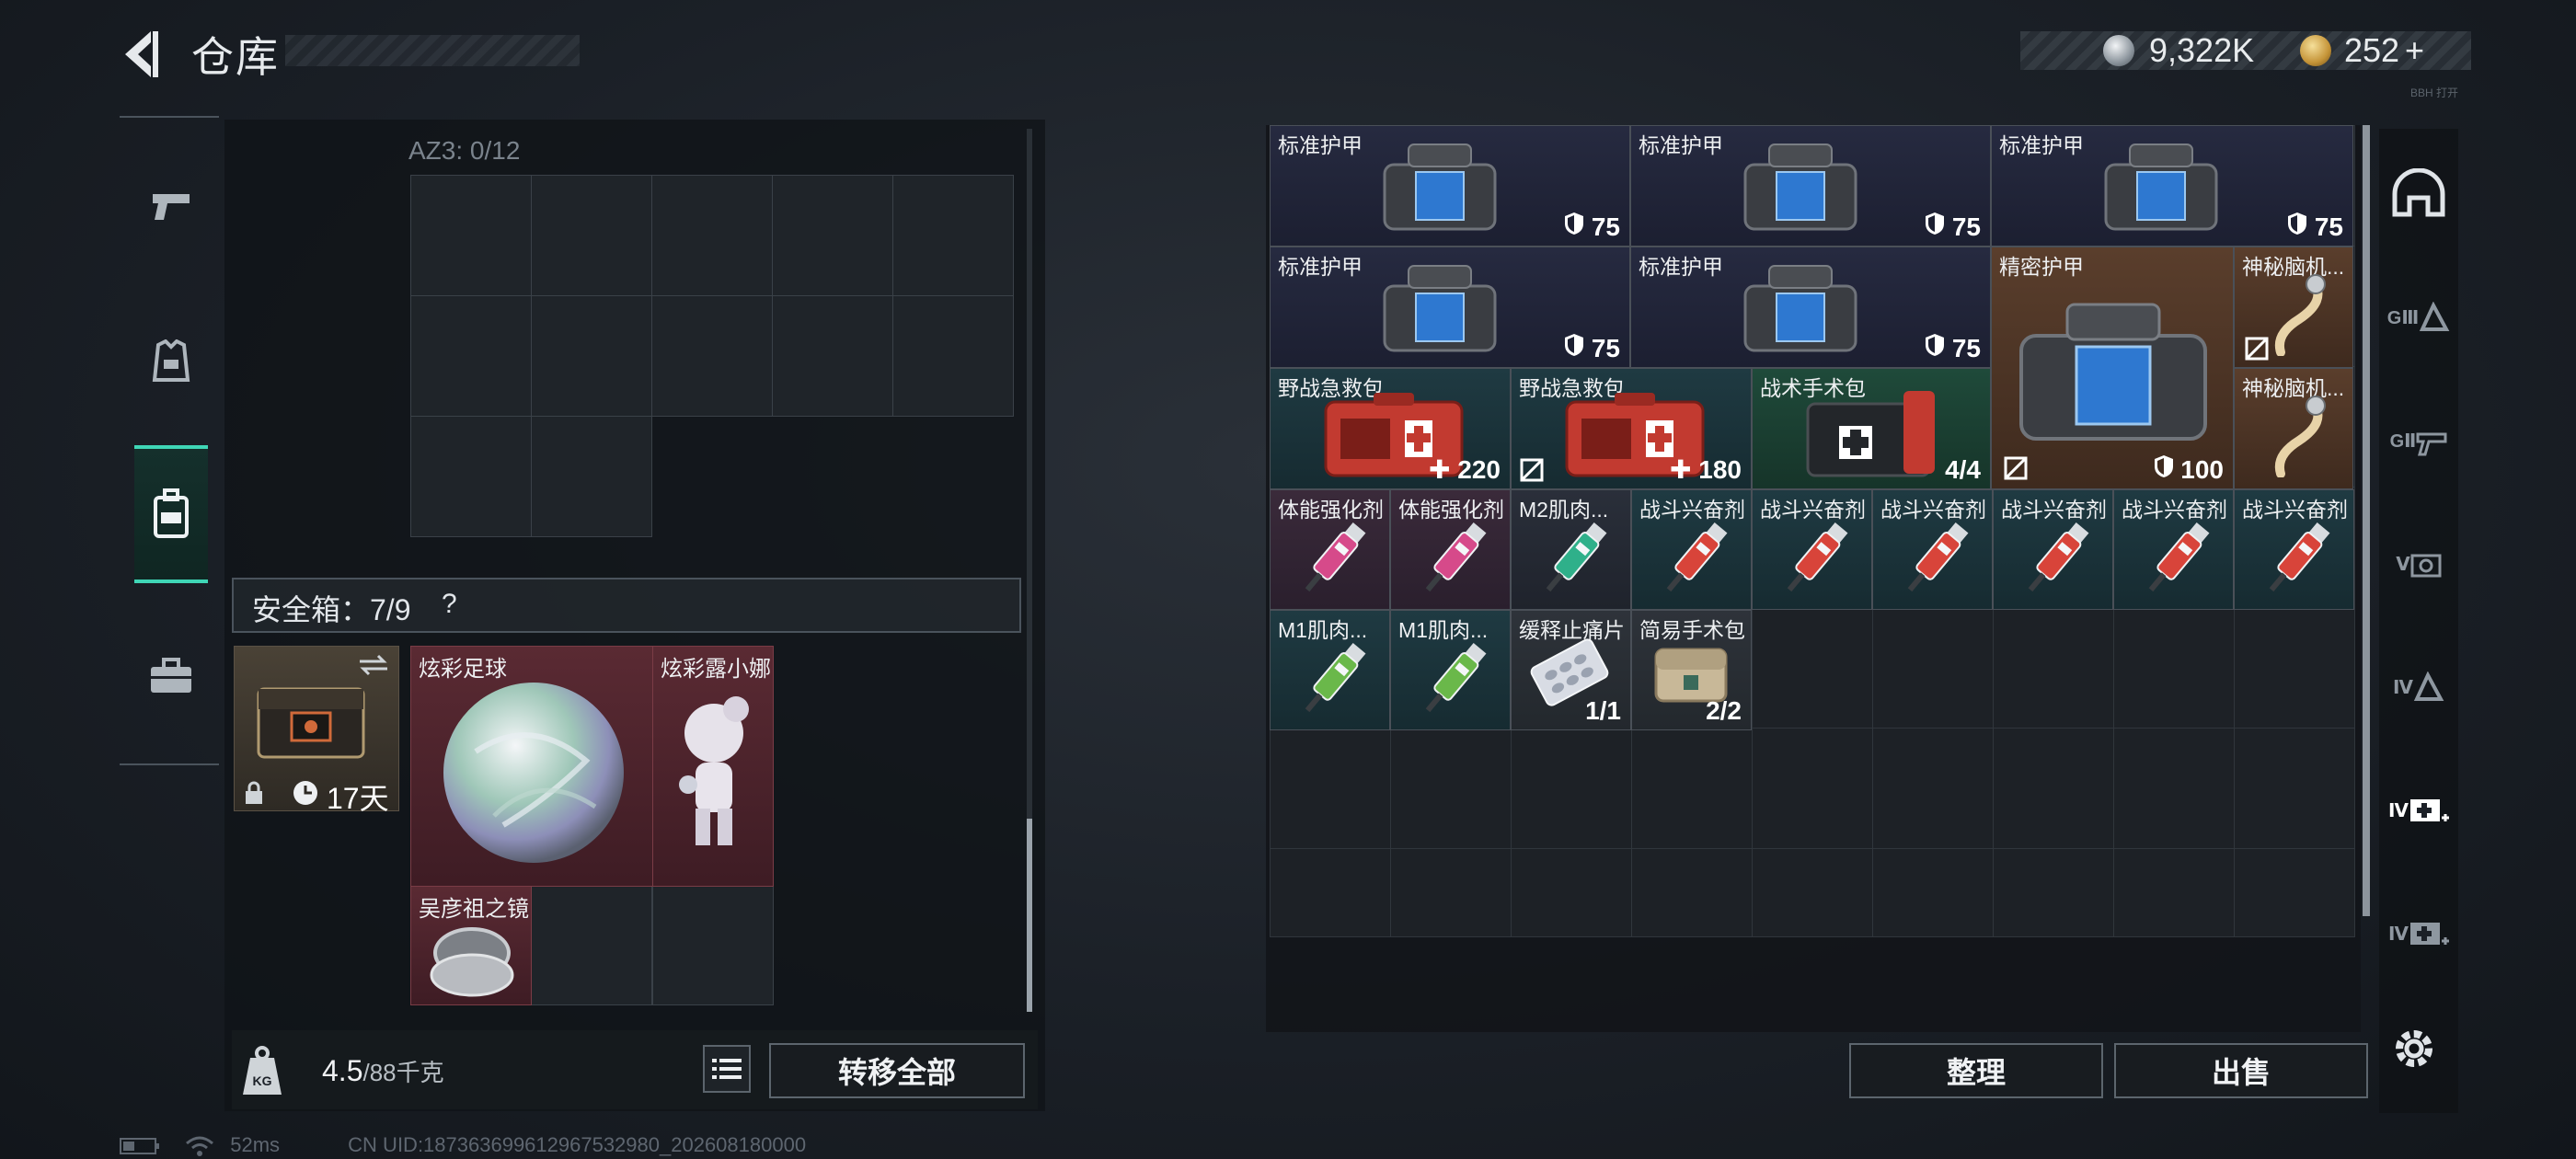 The height and width of the screenshot is (1159, 2576). Describe the element at coordinates (2429, 810) in the screenshot. I see `medkit-plus-icon` at that location.